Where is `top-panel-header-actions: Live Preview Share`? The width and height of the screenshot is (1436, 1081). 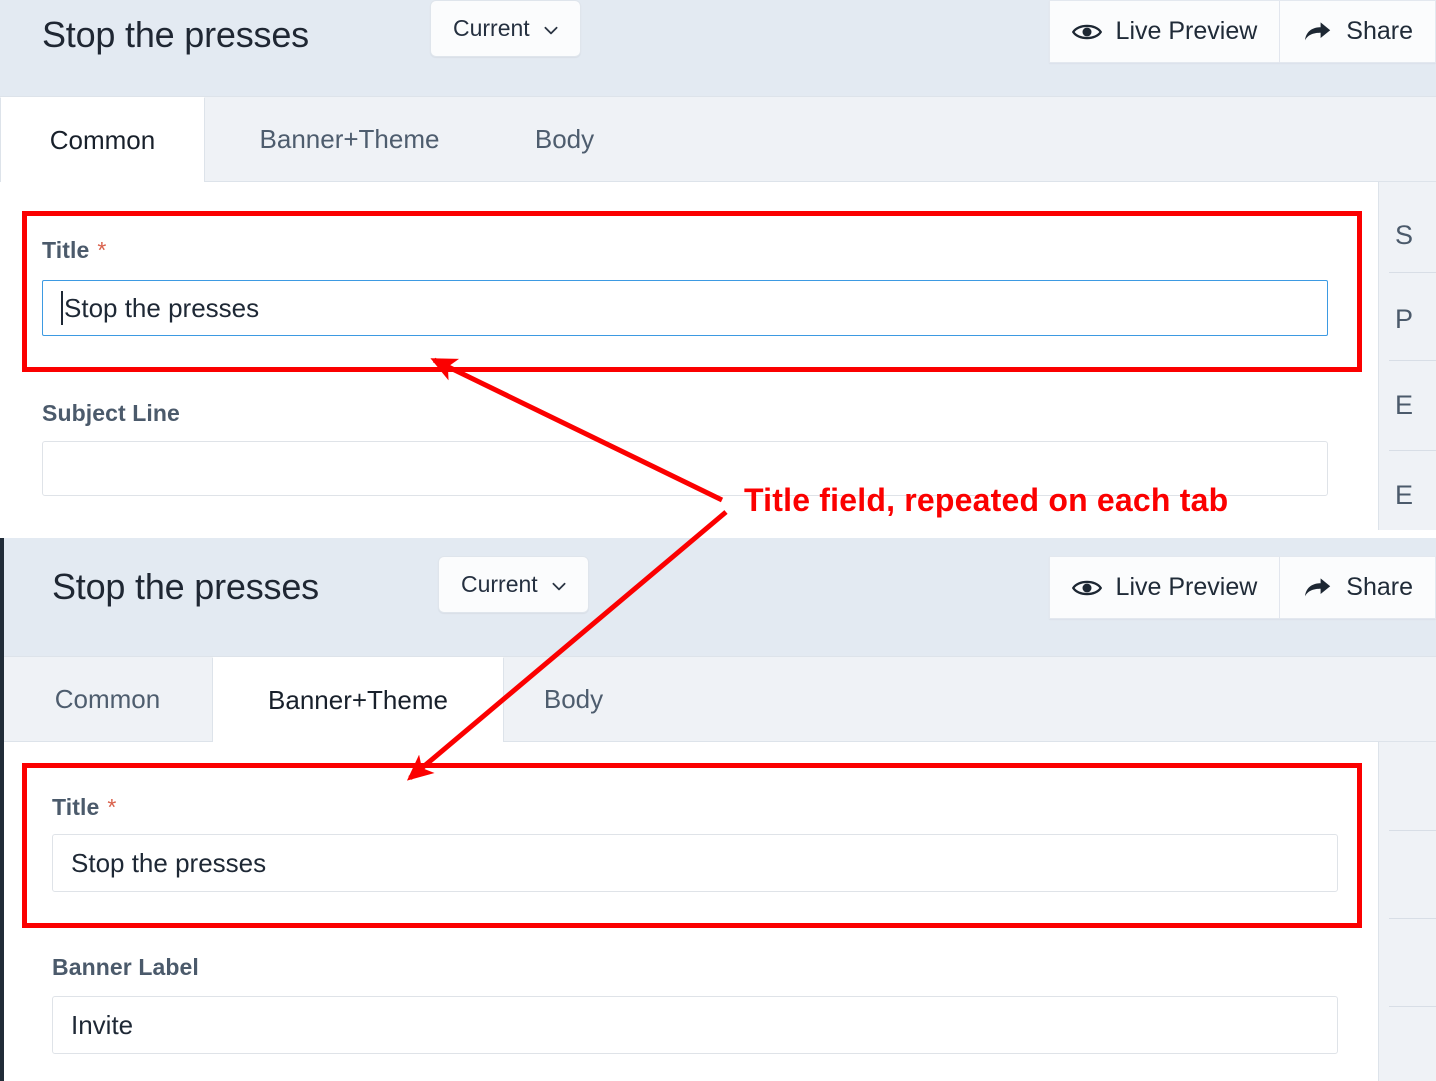
top-panel-header-actions: Live Preview Share is located at coordinates (1242, 31).